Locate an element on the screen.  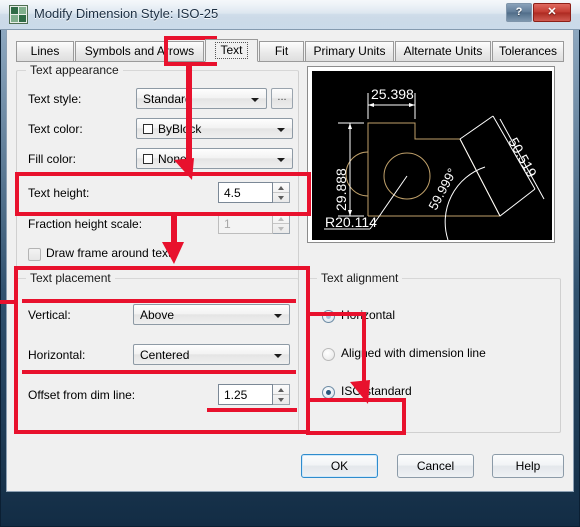
horizontal-combo: Centered is located at coordinates (211, 354).